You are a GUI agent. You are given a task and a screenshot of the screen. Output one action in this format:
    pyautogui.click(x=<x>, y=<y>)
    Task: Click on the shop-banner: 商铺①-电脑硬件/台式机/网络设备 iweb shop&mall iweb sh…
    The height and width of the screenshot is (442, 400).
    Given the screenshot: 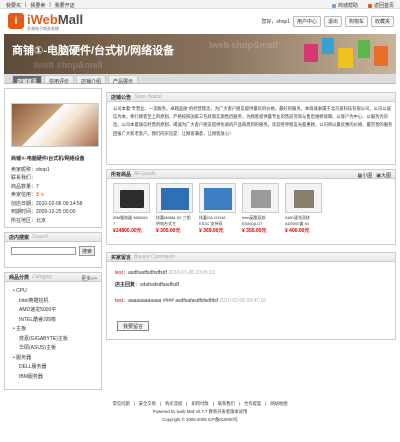 What is the action you would take?
    pyautogui.click(x=200, y=54)
    